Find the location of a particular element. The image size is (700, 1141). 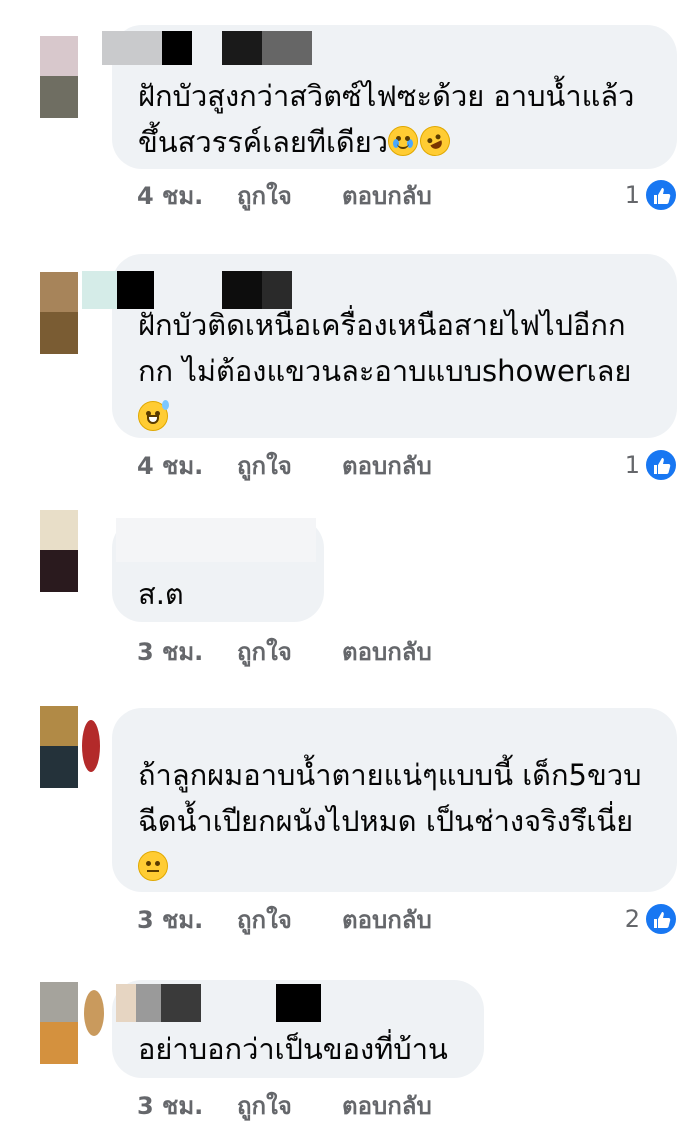

reaction-count: 2 is located at coordinates (632, 919).